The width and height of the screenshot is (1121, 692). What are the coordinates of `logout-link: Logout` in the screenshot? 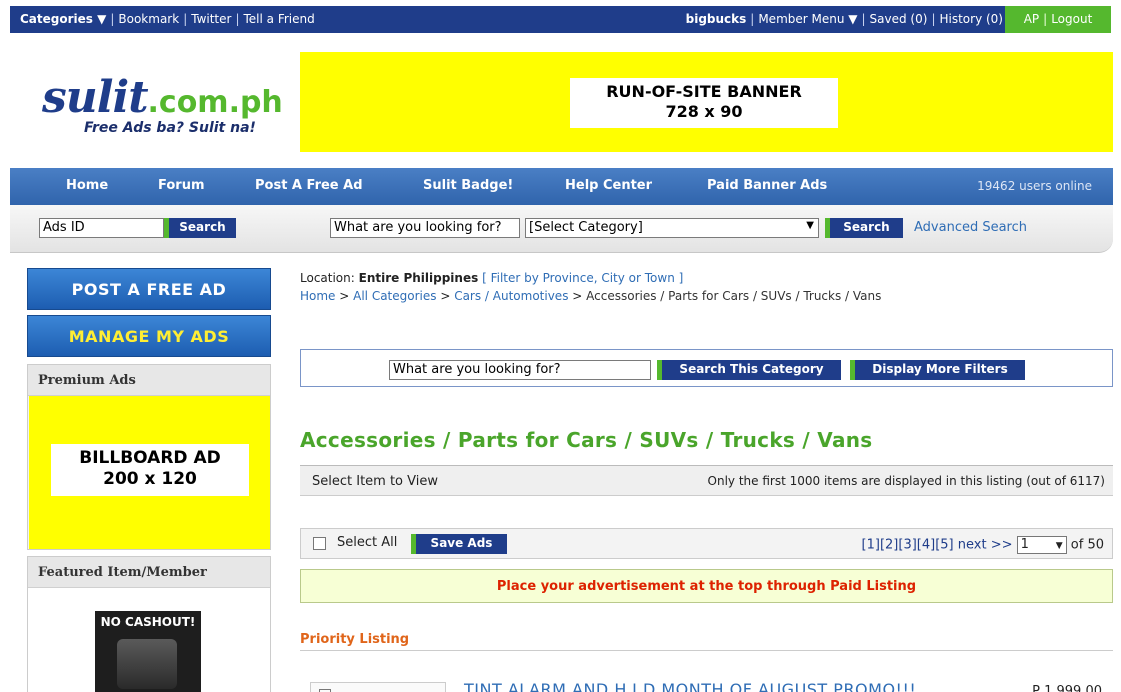 It's located at (1071, 19).